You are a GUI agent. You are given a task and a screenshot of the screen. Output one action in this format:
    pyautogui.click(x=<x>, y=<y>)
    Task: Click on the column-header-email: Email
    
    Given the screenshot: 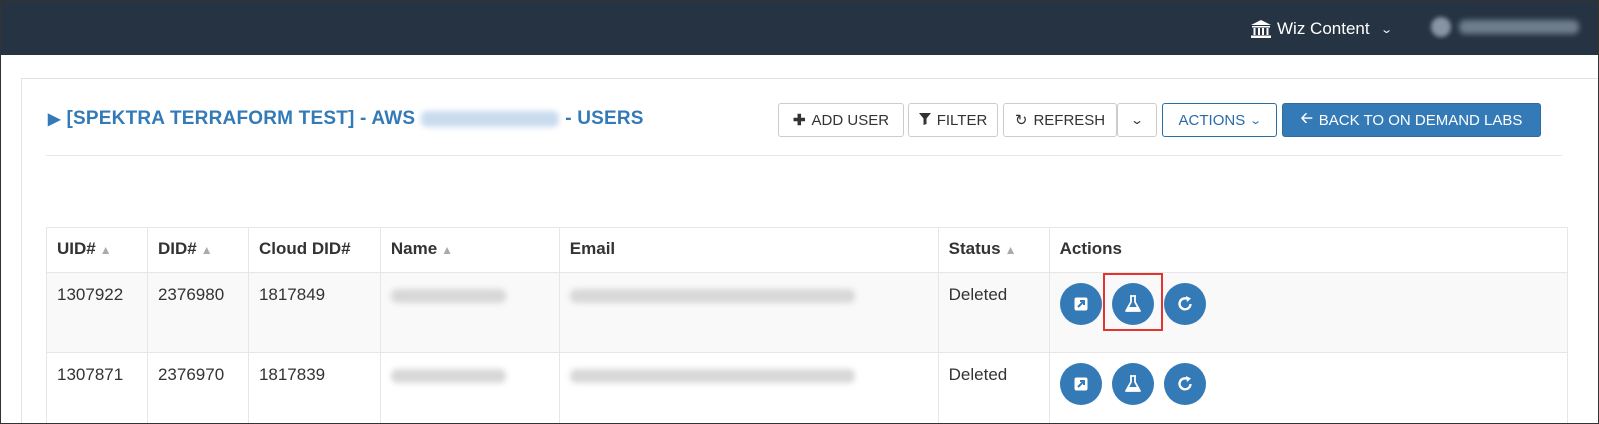 What is the action you would take?
    pyautogui.click(x=748, y=250)
    